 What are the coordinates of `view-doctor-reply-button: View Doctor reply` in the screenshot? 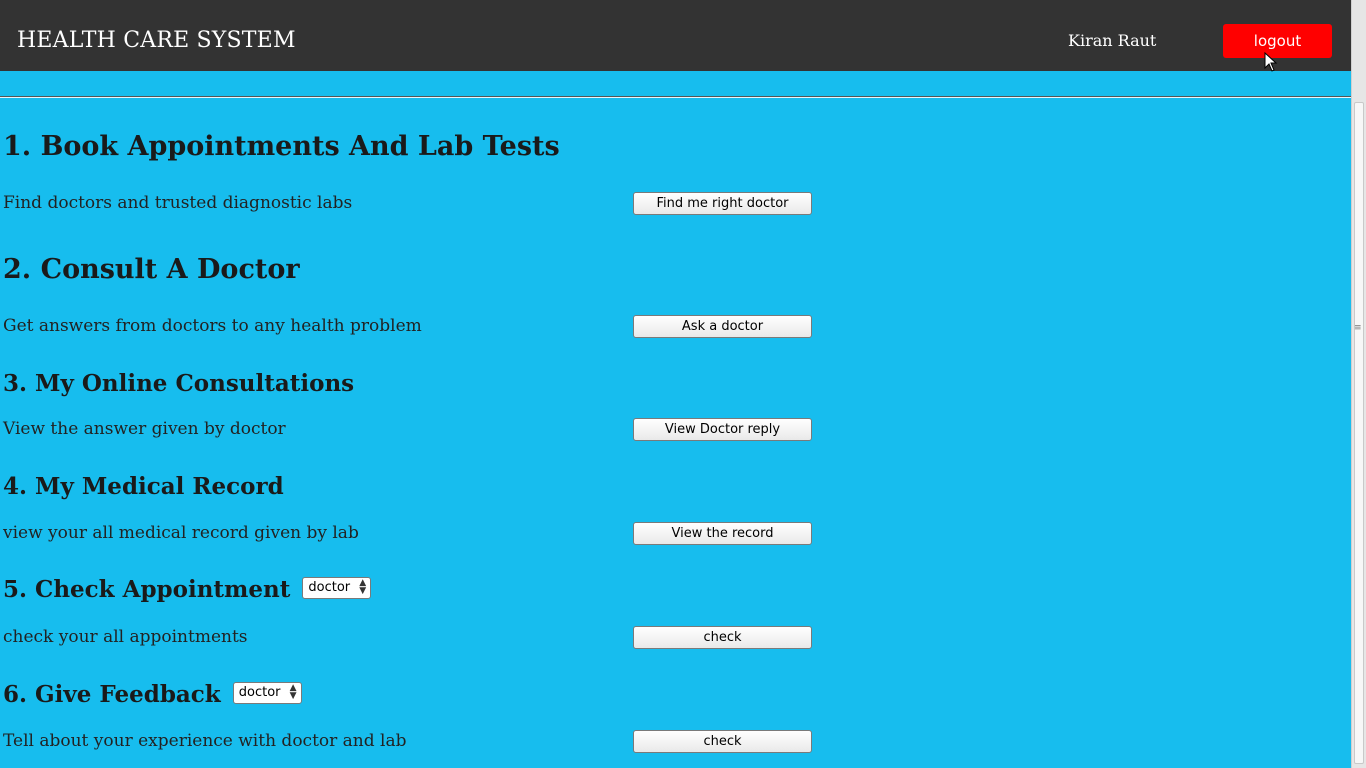 It's located at (722, 429).